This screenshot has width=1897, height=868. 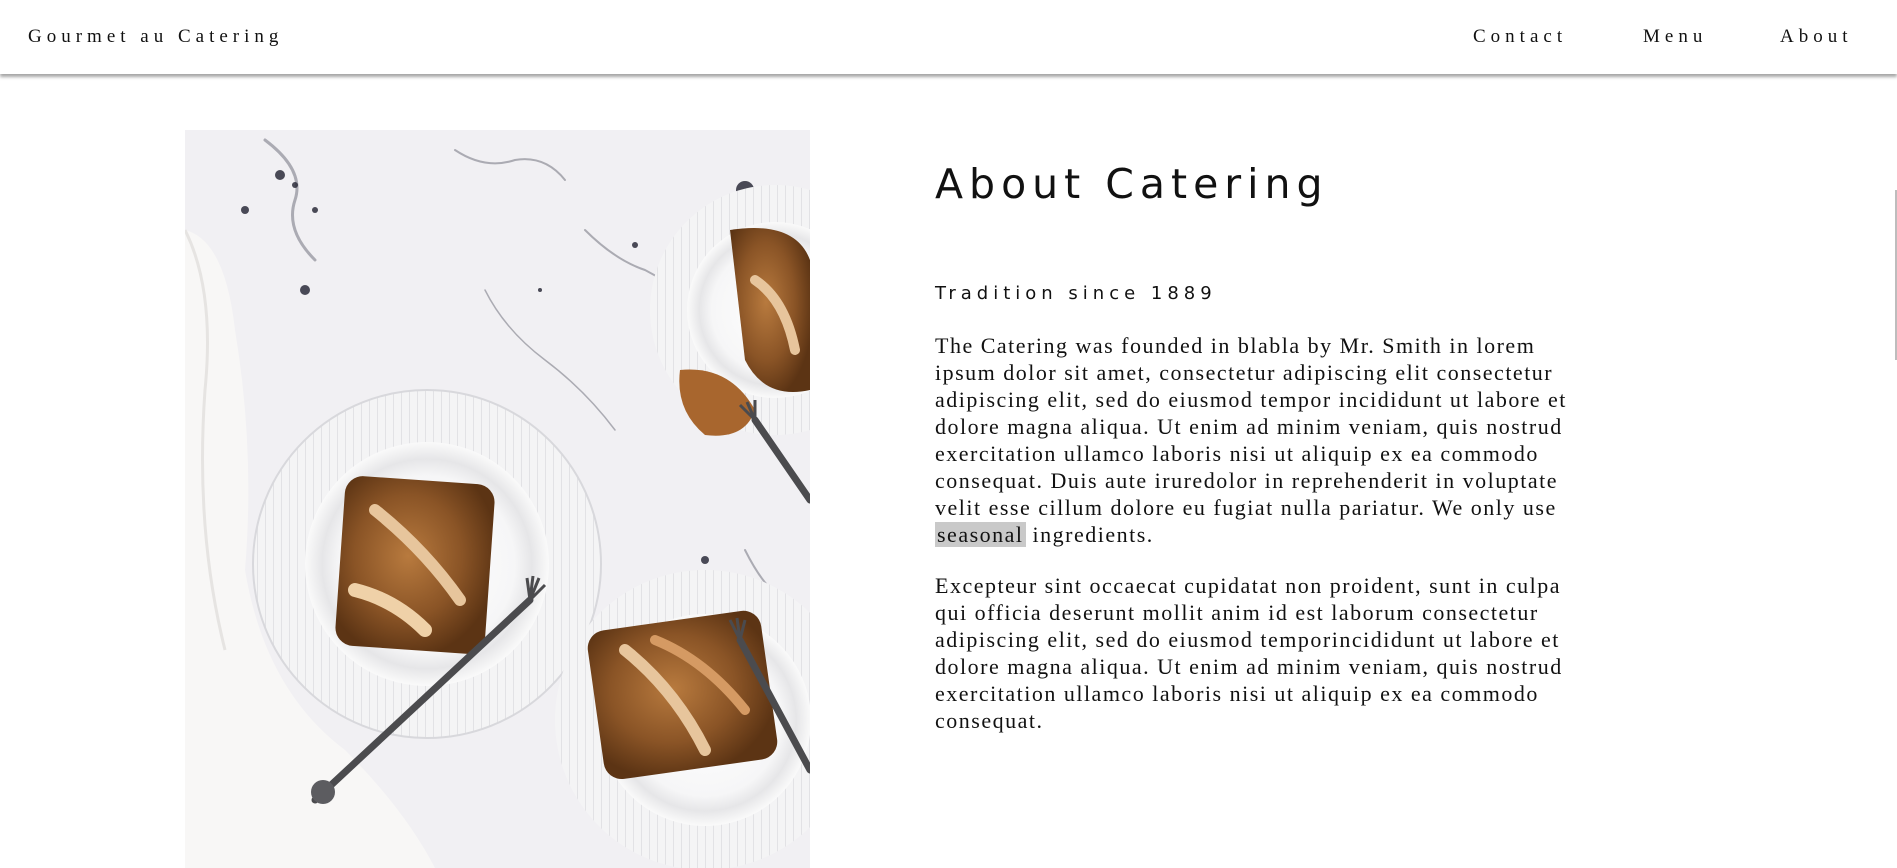 What do you see at coordinates (155, 37) in the screenshot?
I see `brand-link: Gourmet au Catering` at bounding box center [155, 37].